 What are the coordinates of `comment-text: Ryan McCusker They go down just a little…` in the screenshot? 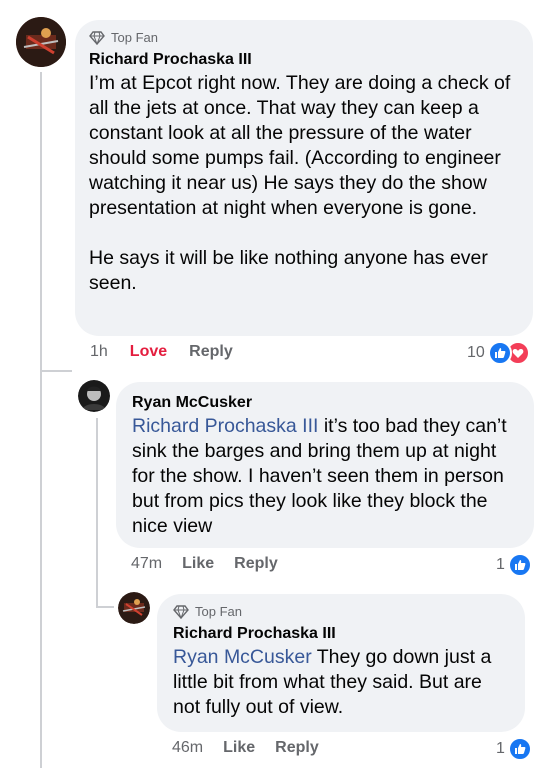 It's located at (341, 682).